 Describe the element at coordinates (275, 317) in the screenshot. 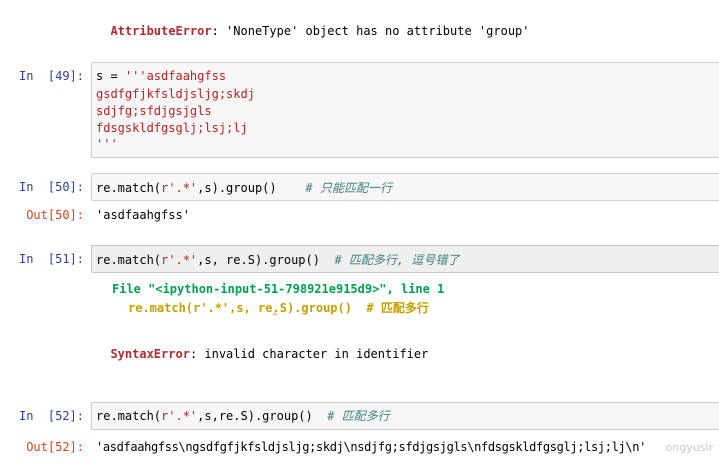

I see `traceback-caret: ^` at that location.